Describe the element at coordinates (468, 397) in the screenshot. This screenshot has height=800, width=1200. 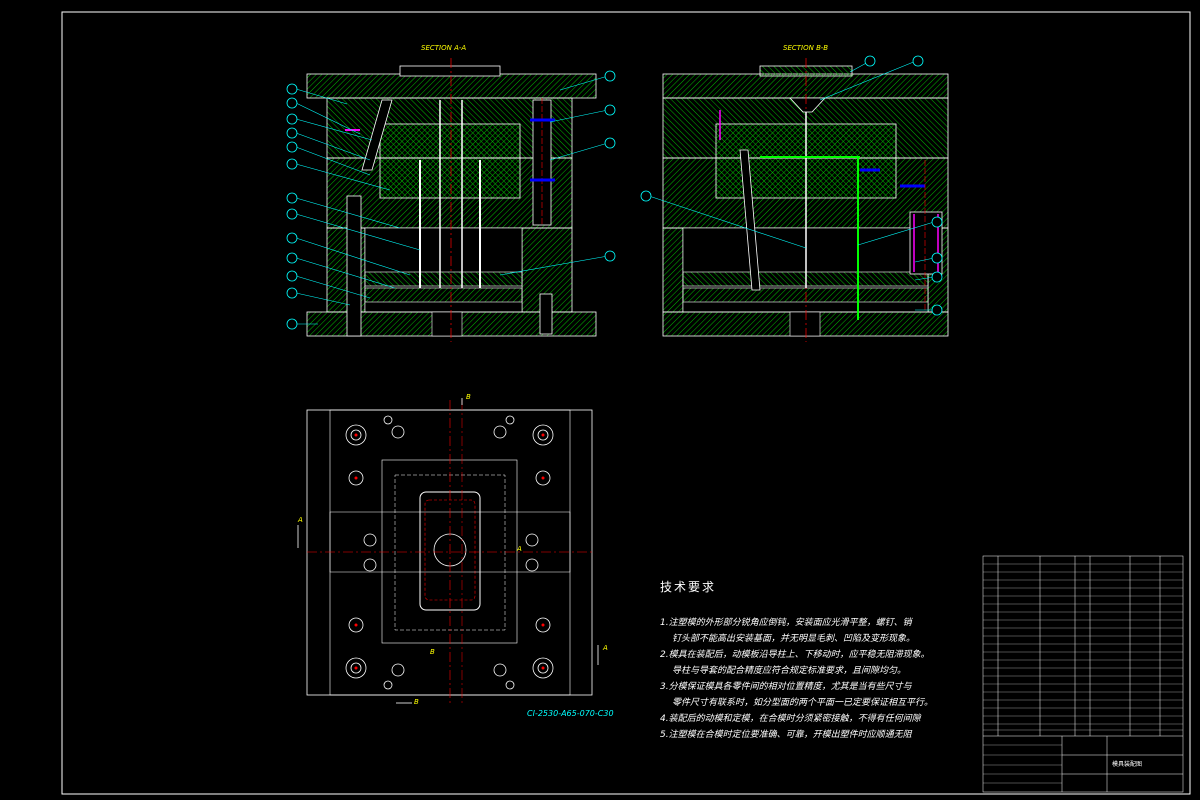
I see `plan-mark-b-top: B` at that location.